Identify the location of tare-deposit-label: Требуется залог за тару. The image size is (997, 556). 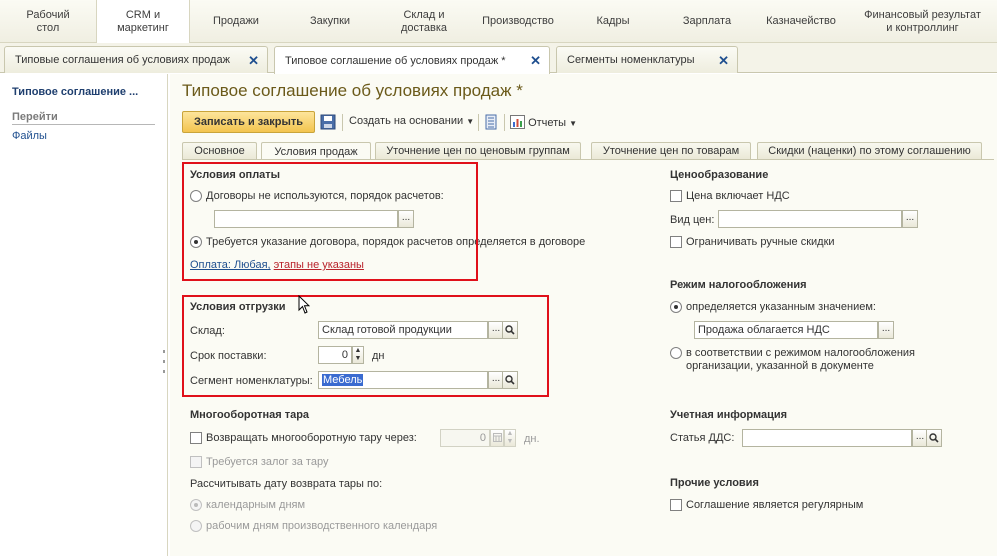
(267, 462).